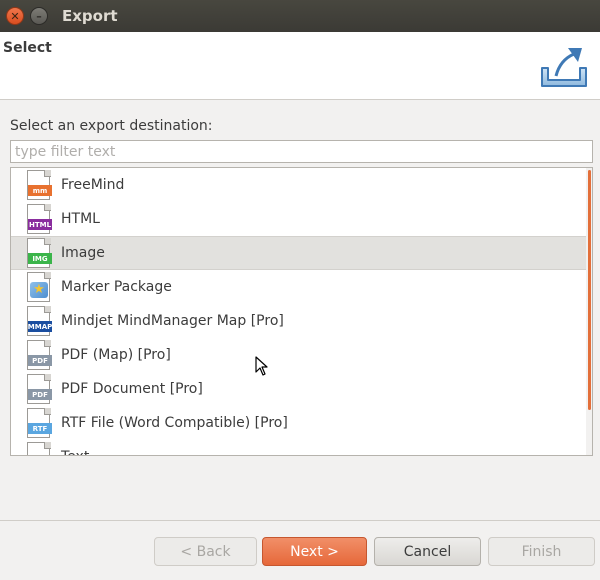 The image size is (600, 580). What do you see at coordinates (39, 355) in the screenshot?
I see `pdf-map-file-icon: PDF` at bounding box center [39, 355].